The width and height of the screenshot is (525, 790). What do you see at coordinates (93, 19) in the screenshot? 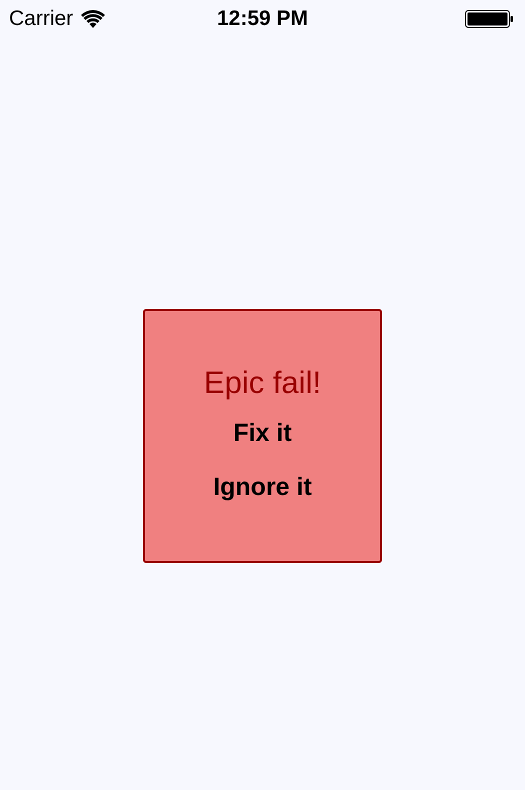
I see `wifi-icon` at bounding box center [93, 19].